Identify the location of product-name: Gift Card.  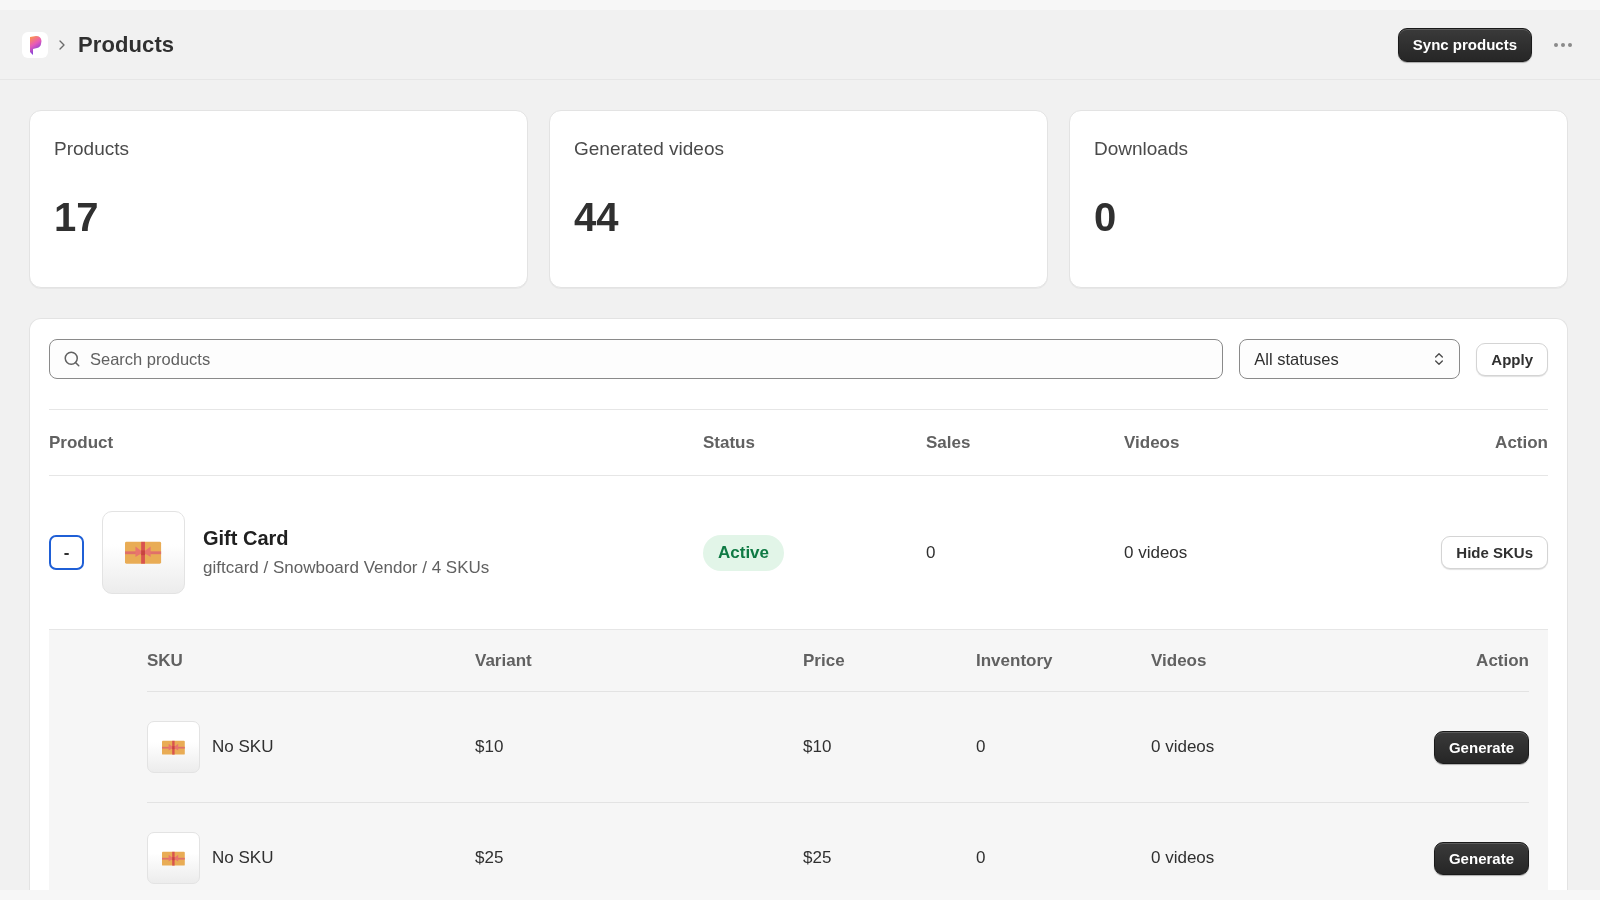
(246, 538).